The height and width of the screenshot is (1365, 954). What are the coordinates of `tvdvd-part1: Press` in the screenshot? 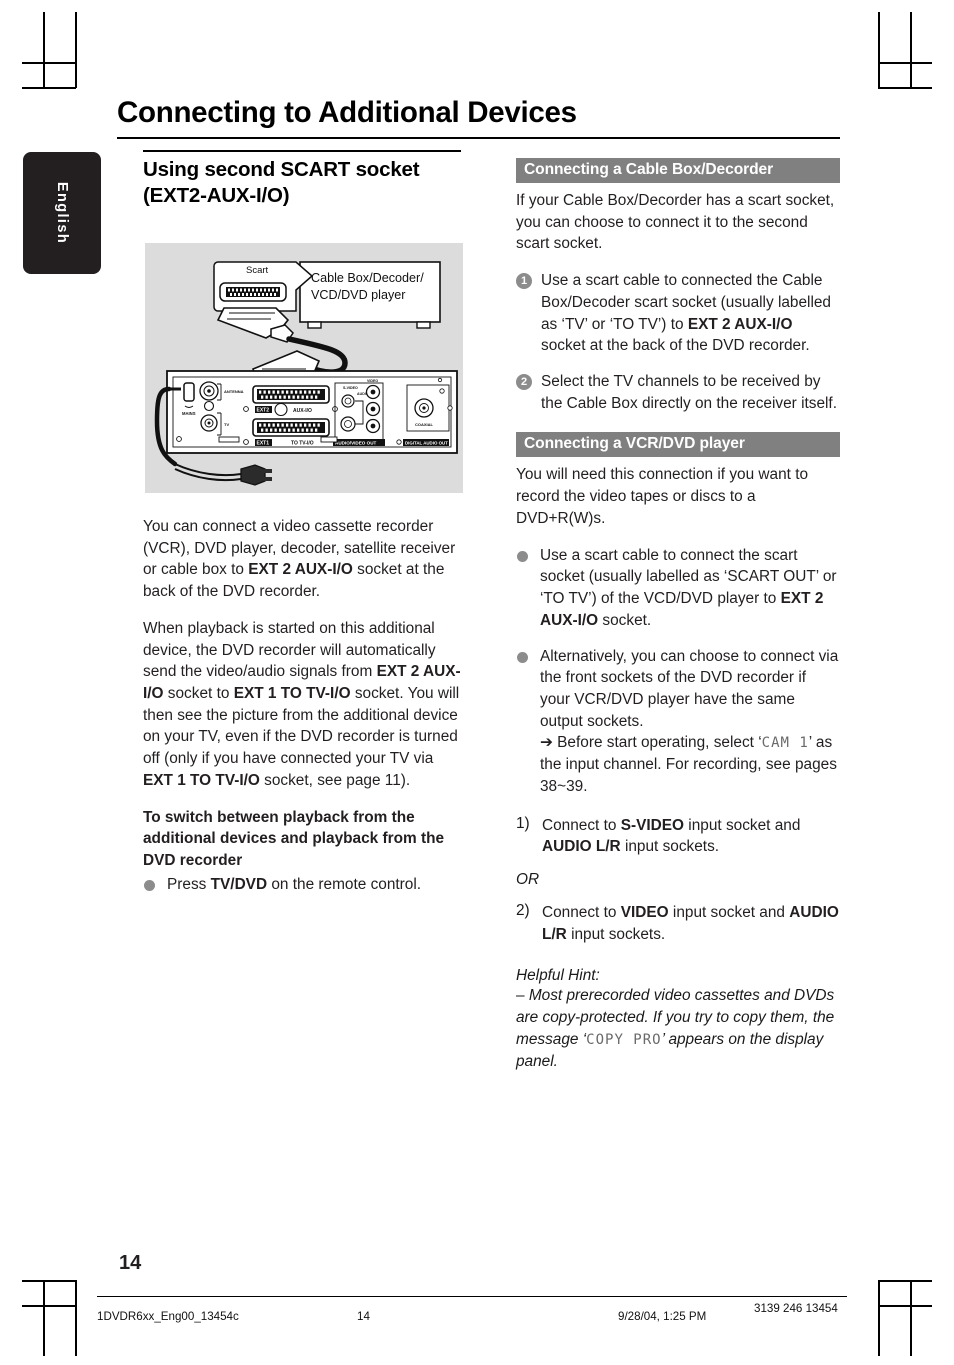 It's located at (189, 884).